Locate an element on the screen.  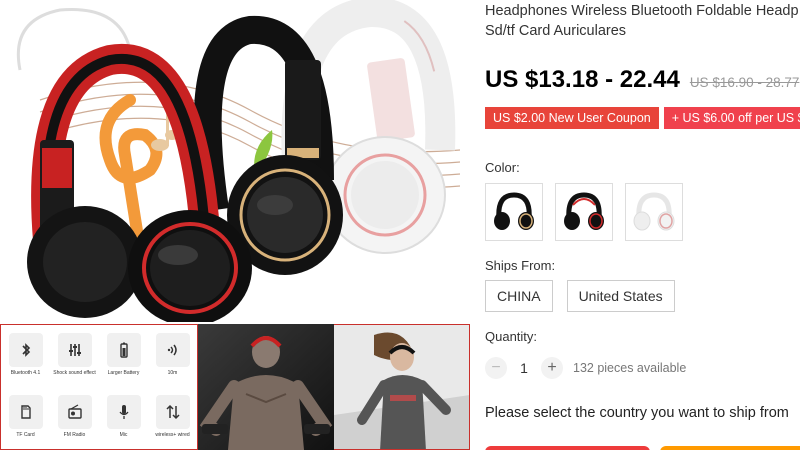
feature-tile: Larger Battery is located at coordinates (123, 357).